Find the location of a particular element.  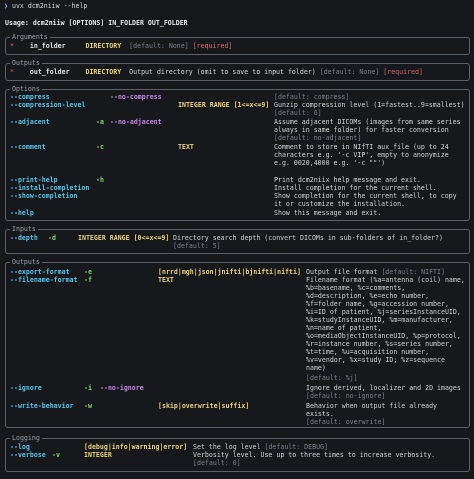

ignore-default: [default: no-ignore] is located at coordinates (346, 396).